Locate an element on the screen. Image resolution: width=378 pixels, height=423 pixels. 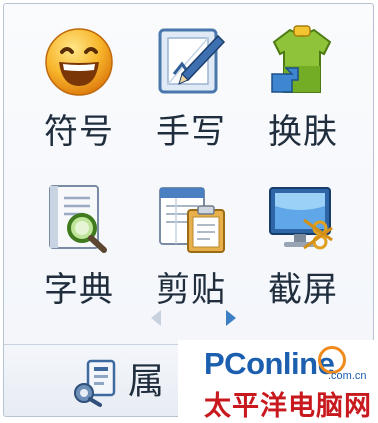
watermark-logo: PConline .com.cn 太平洋电脑网 is located at coordinates (278, 381).